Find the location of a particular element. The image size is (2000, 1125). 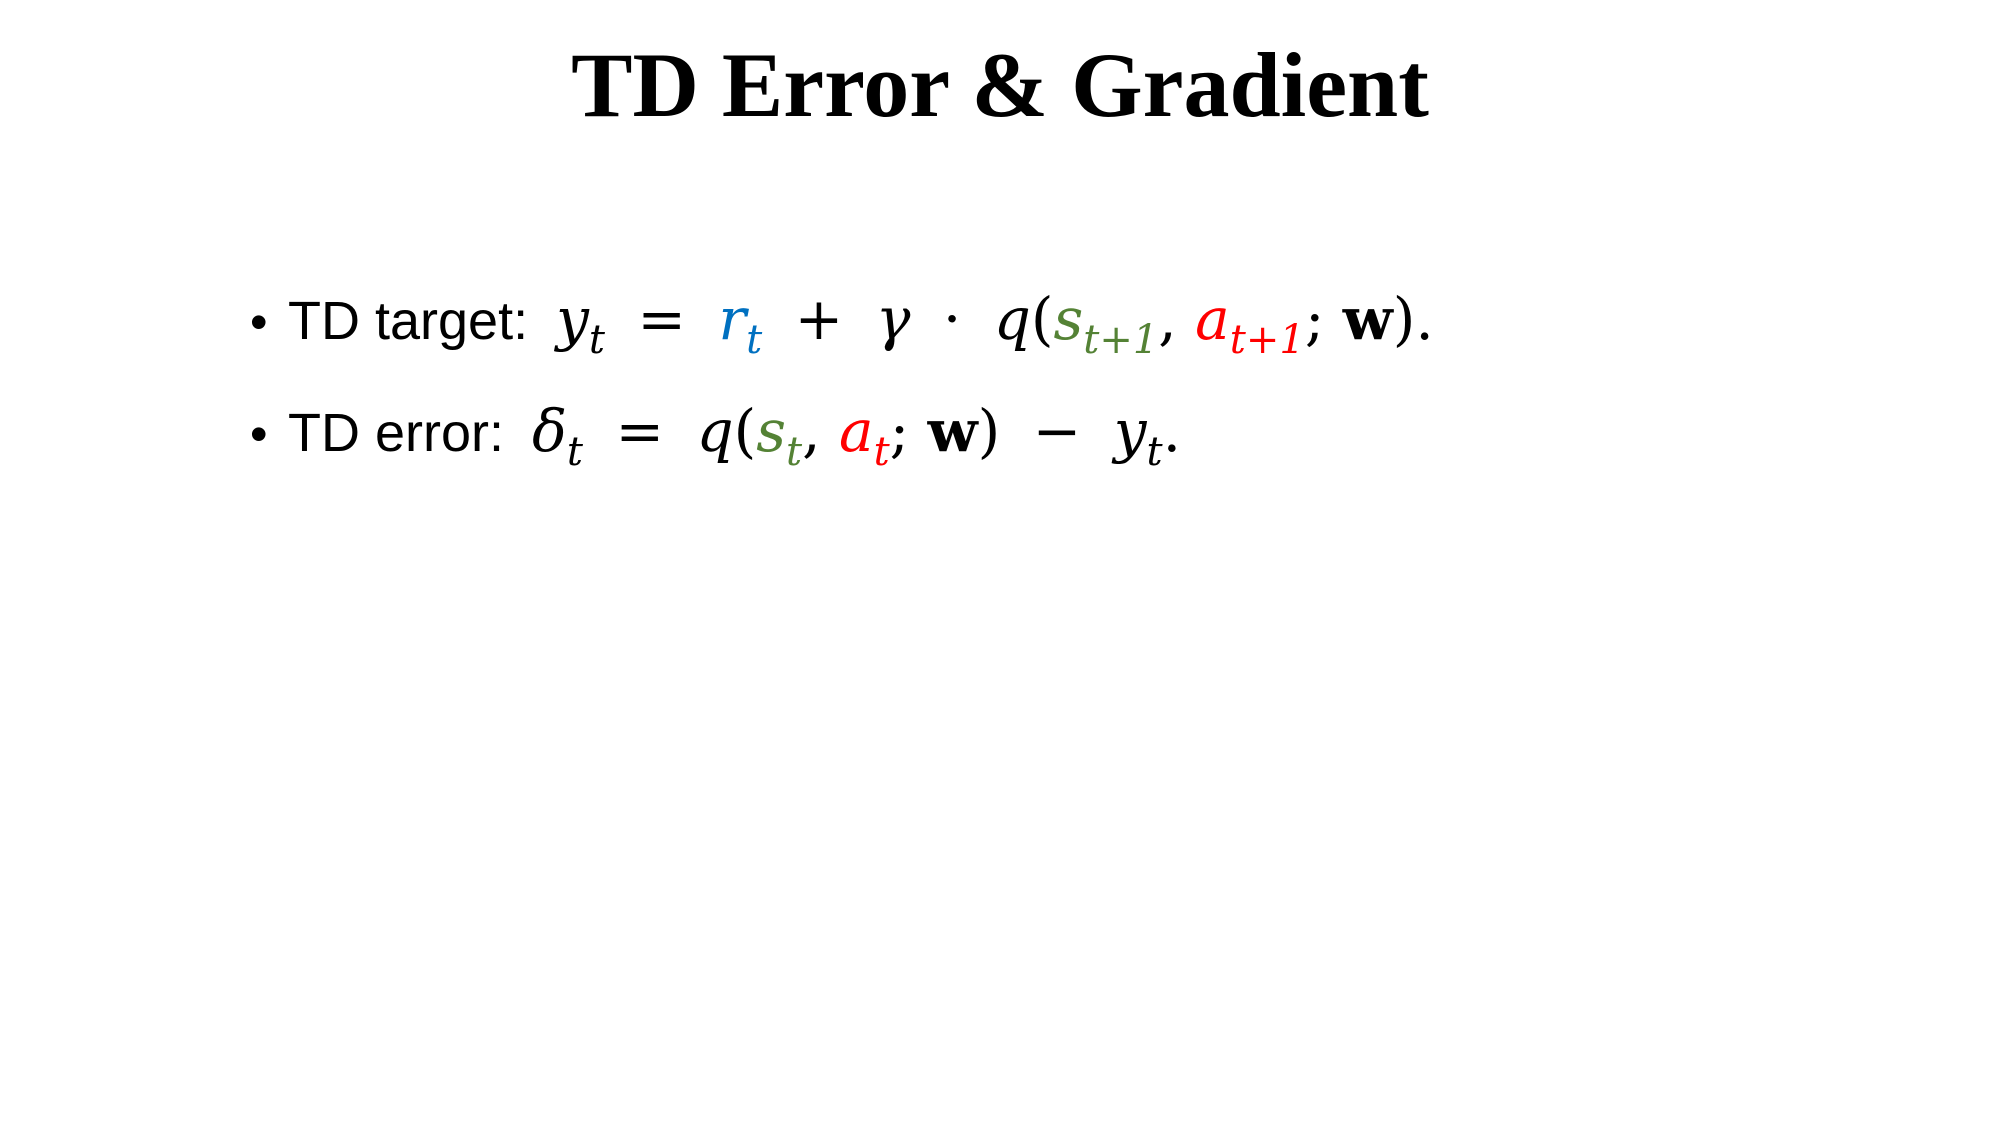

td-error-formula: δt = q(st, at; w) − yt. is located at coordinates (856, 434).